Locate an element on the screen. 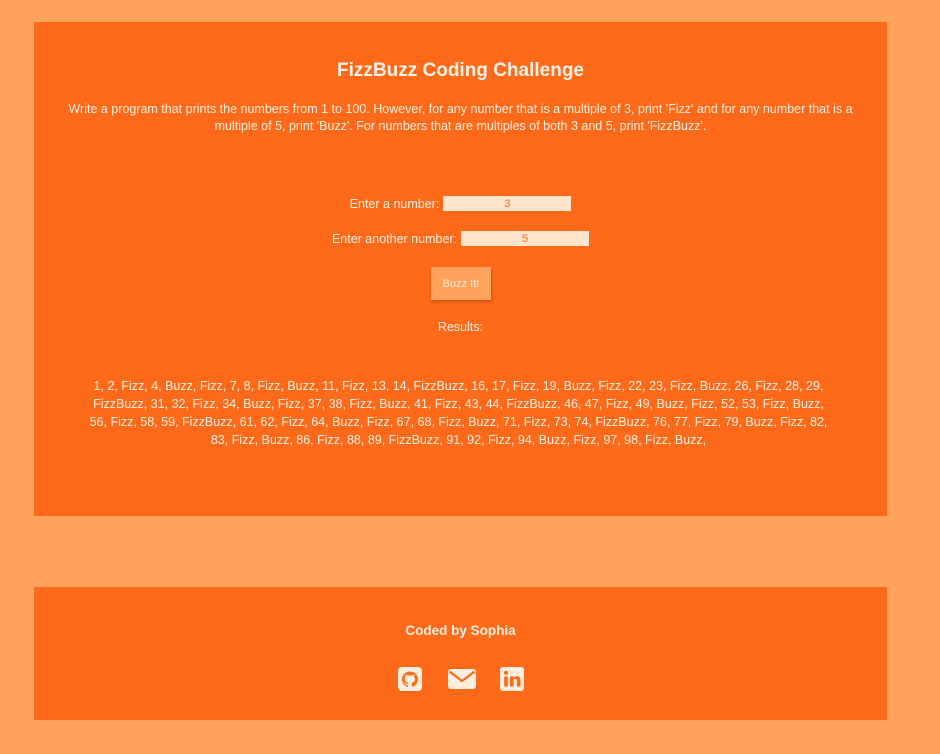 This screenshot has height=754, width=940. results-label: Results: is located at coordinates (460, 327).